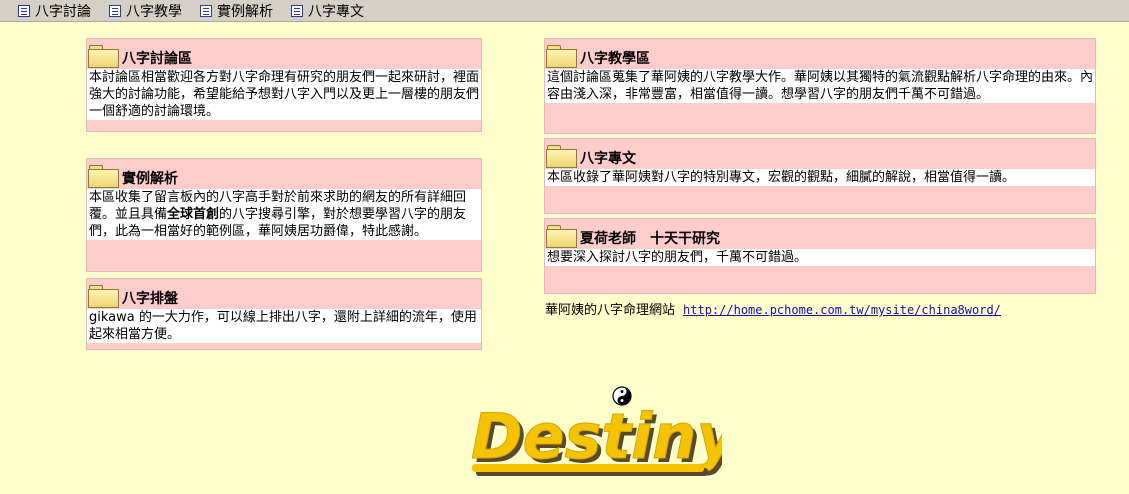 This screenshot has height=494, width=1129. What do you see at coordinates (193, 214) in the screenshot?
I see `desc-emphasis: 全球首創` at bounding box center [193, 214].